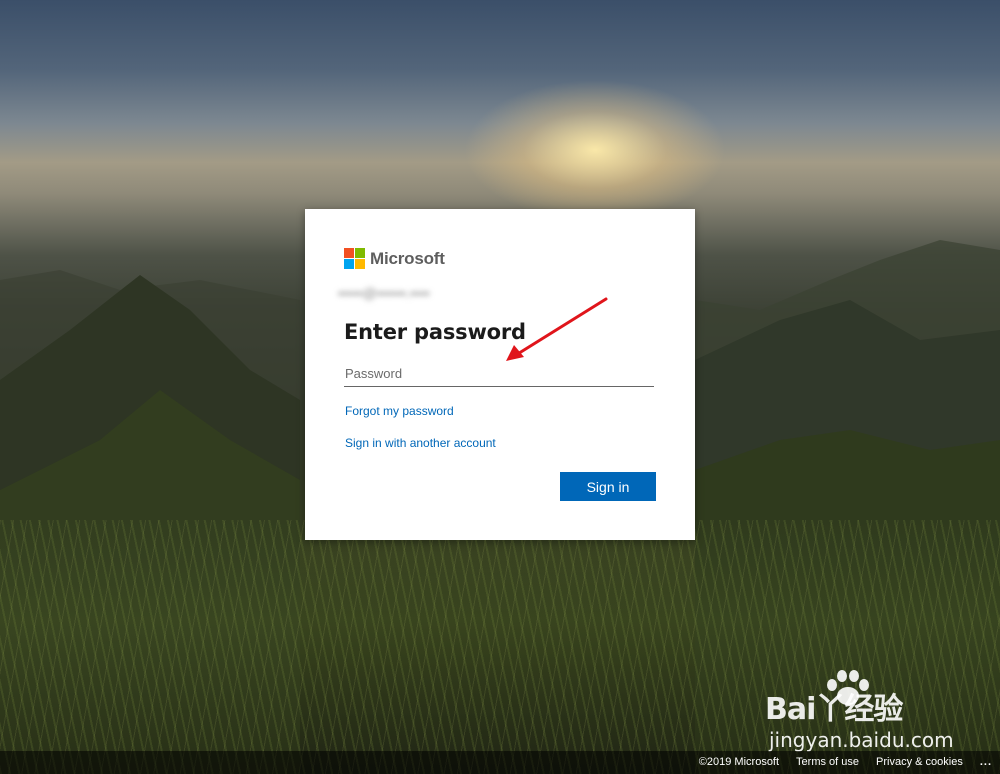 Image resolution: width=1000 pixels, height=774 pixels. I want to click on account-identity: •••••@••••••.••••, so click(384, 293).